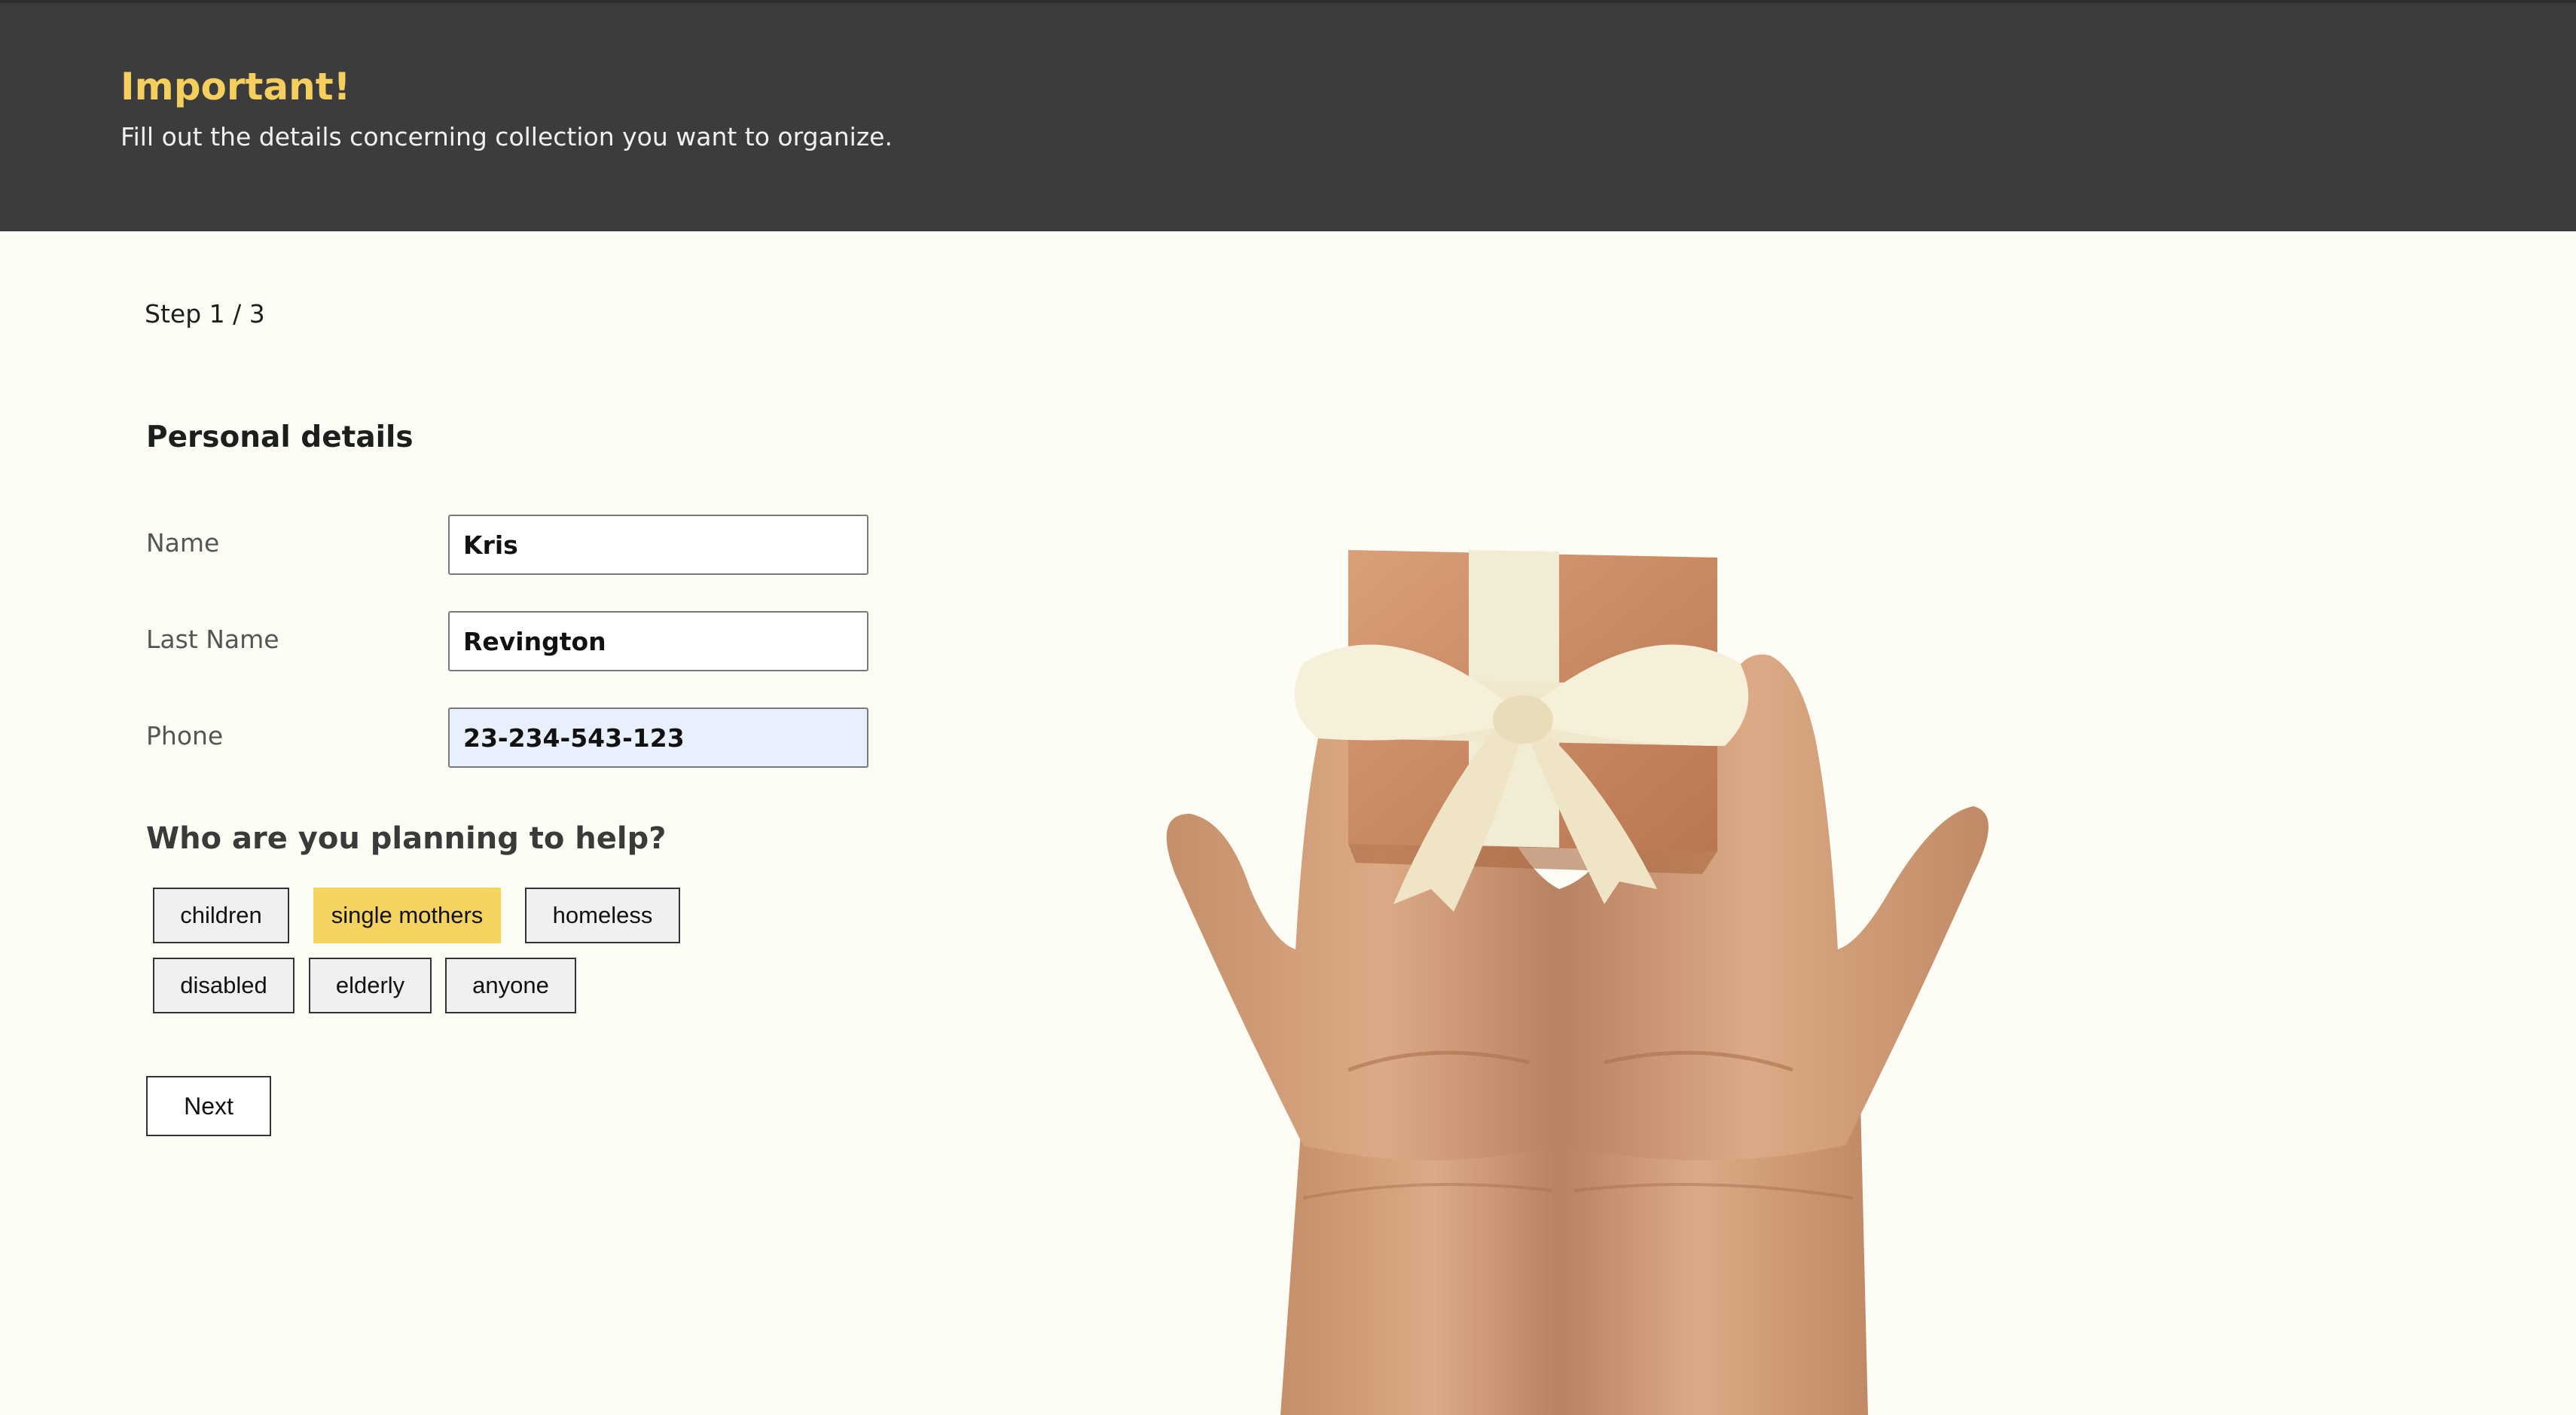 This screenshot has height=1415, width=2576. Describe the element at coordinates (183, 543) in the screenshot. I see `name-label: Name` at that location.